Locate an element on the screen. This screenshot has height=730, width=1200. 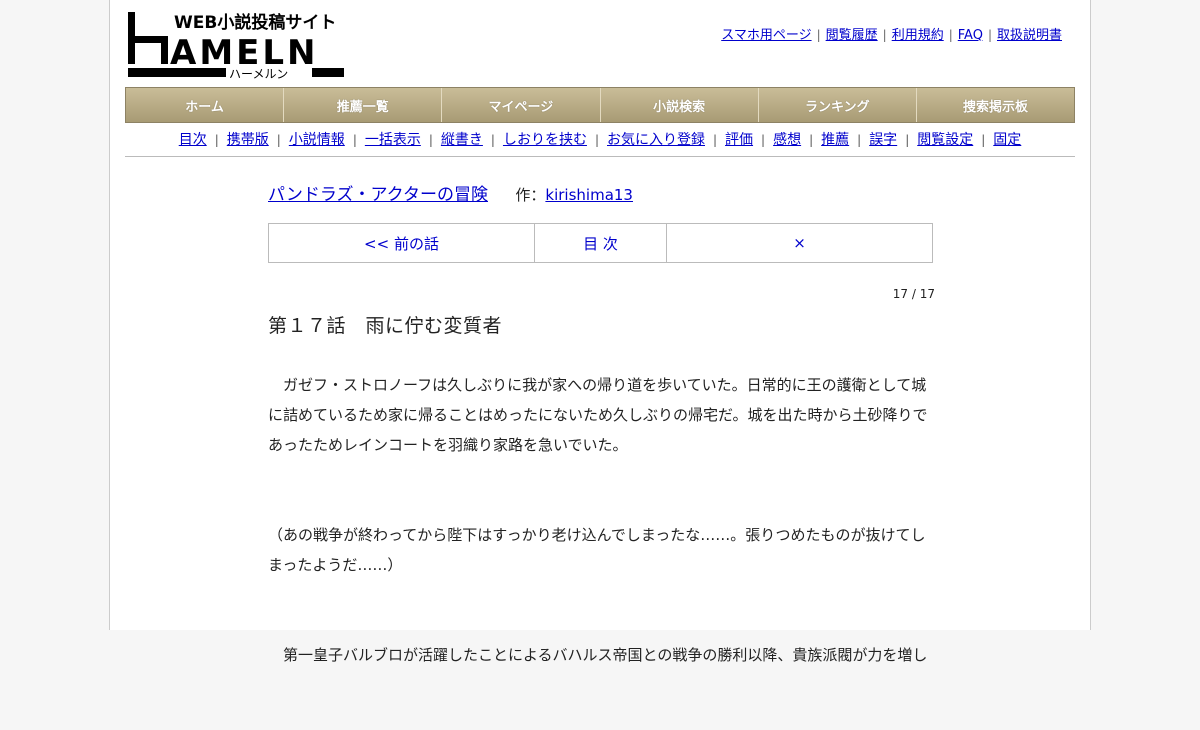
subnav-toc: 目次 is located at coordinates (193, 140).